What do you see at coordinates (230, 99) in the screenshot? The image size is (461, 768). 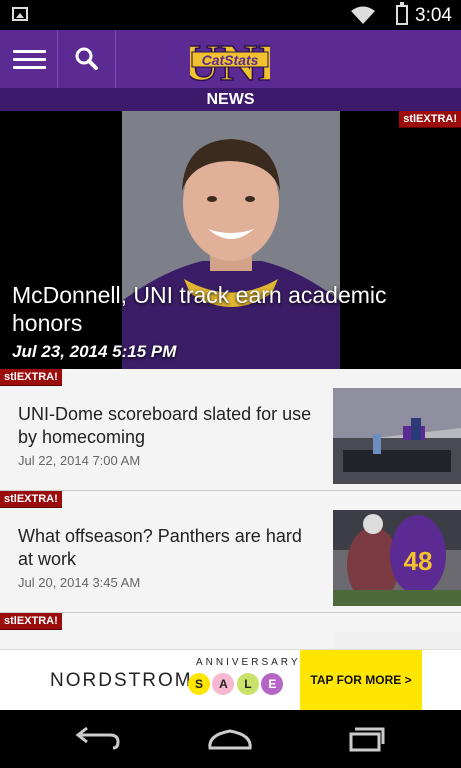 I see `section-title: NEWS` at bounding box center [230, 99].